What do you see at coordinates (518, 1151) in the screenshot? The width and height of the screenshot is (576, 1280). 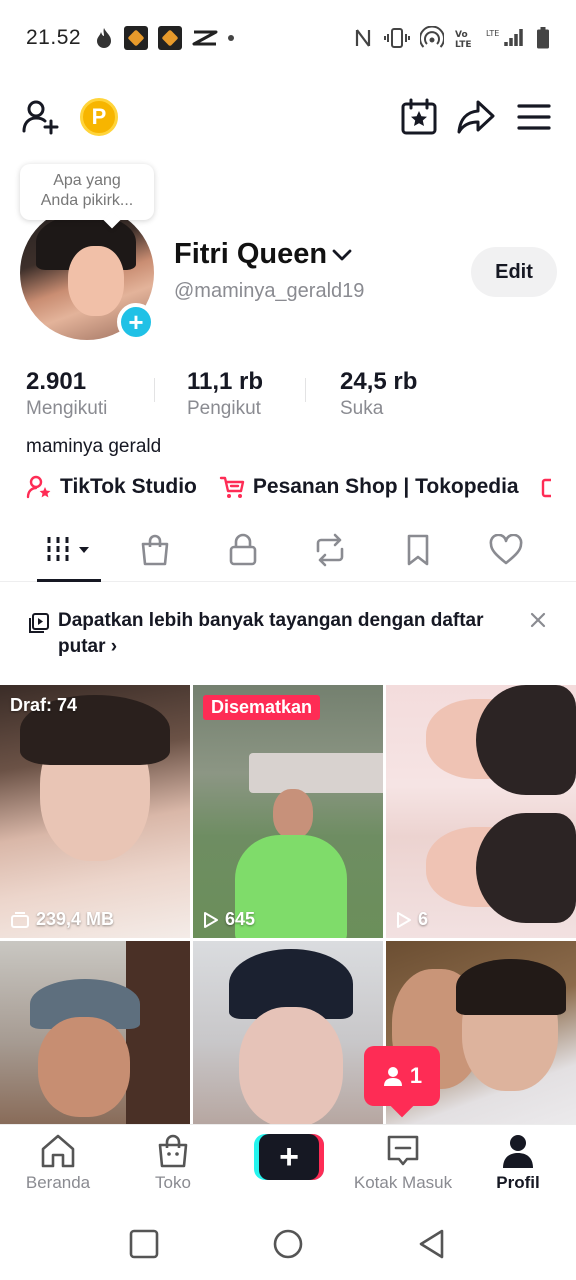 I see `profile-icon` at bounding box center [518, 1151].